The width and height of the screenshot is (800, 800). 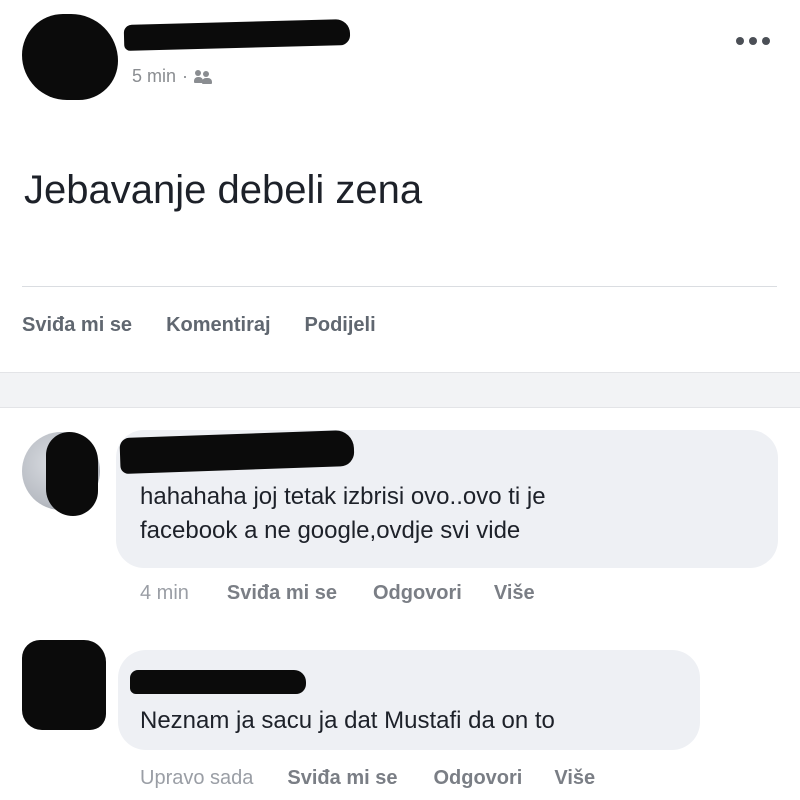 I want to click on share-button: Podijeli, so click(x=340, y=325).